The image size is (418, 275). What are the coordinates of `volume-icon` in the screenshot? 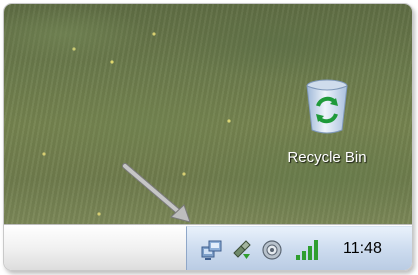 It's located at (272, 250).